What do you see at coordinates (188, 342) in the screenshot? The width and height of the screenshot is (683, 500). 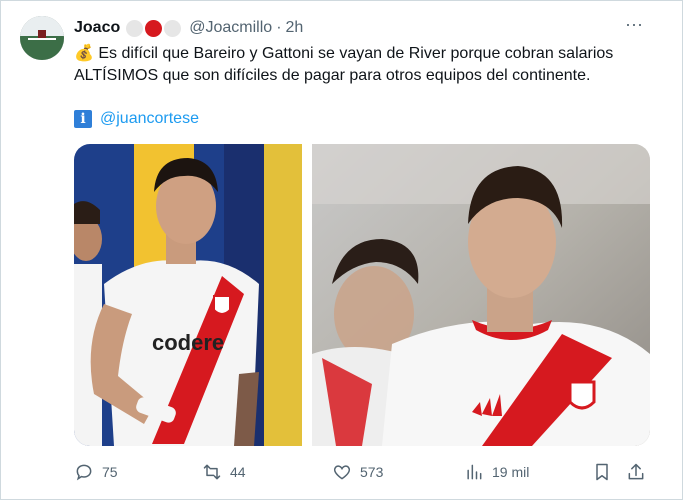 I see `shirt-sponsor: codere` at bounding box center [188, 342].